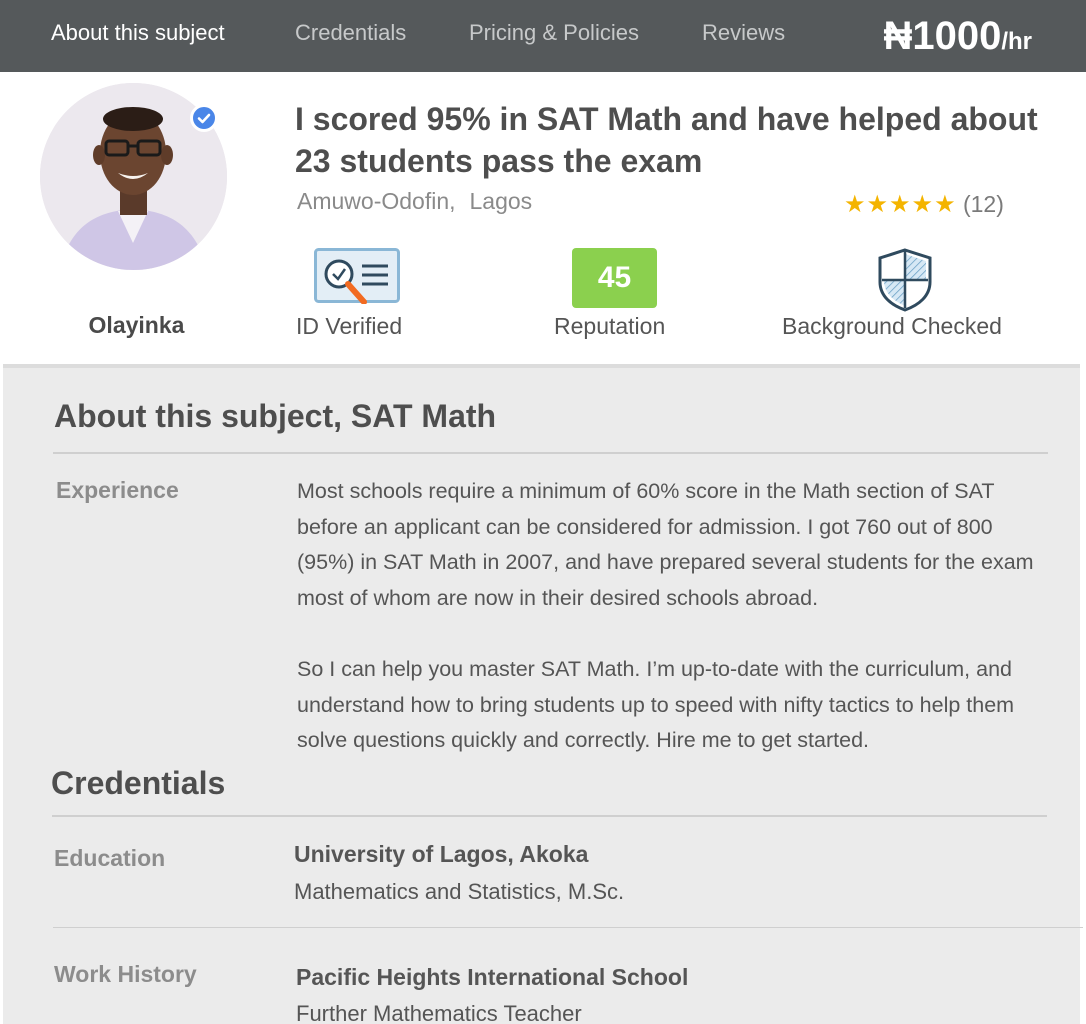  I want to click on location-city: Lagos, so click(501, 201).